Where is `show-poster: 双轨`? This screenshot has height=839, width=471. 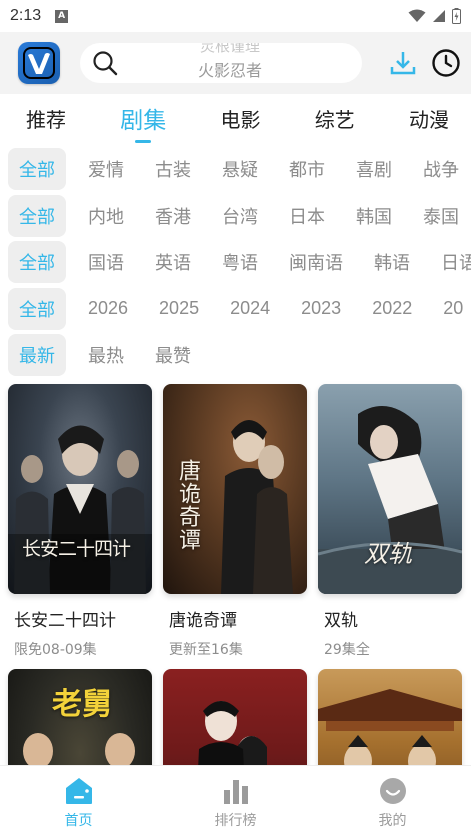
show-poster: 双轨 is located at coordinates (390, 489).